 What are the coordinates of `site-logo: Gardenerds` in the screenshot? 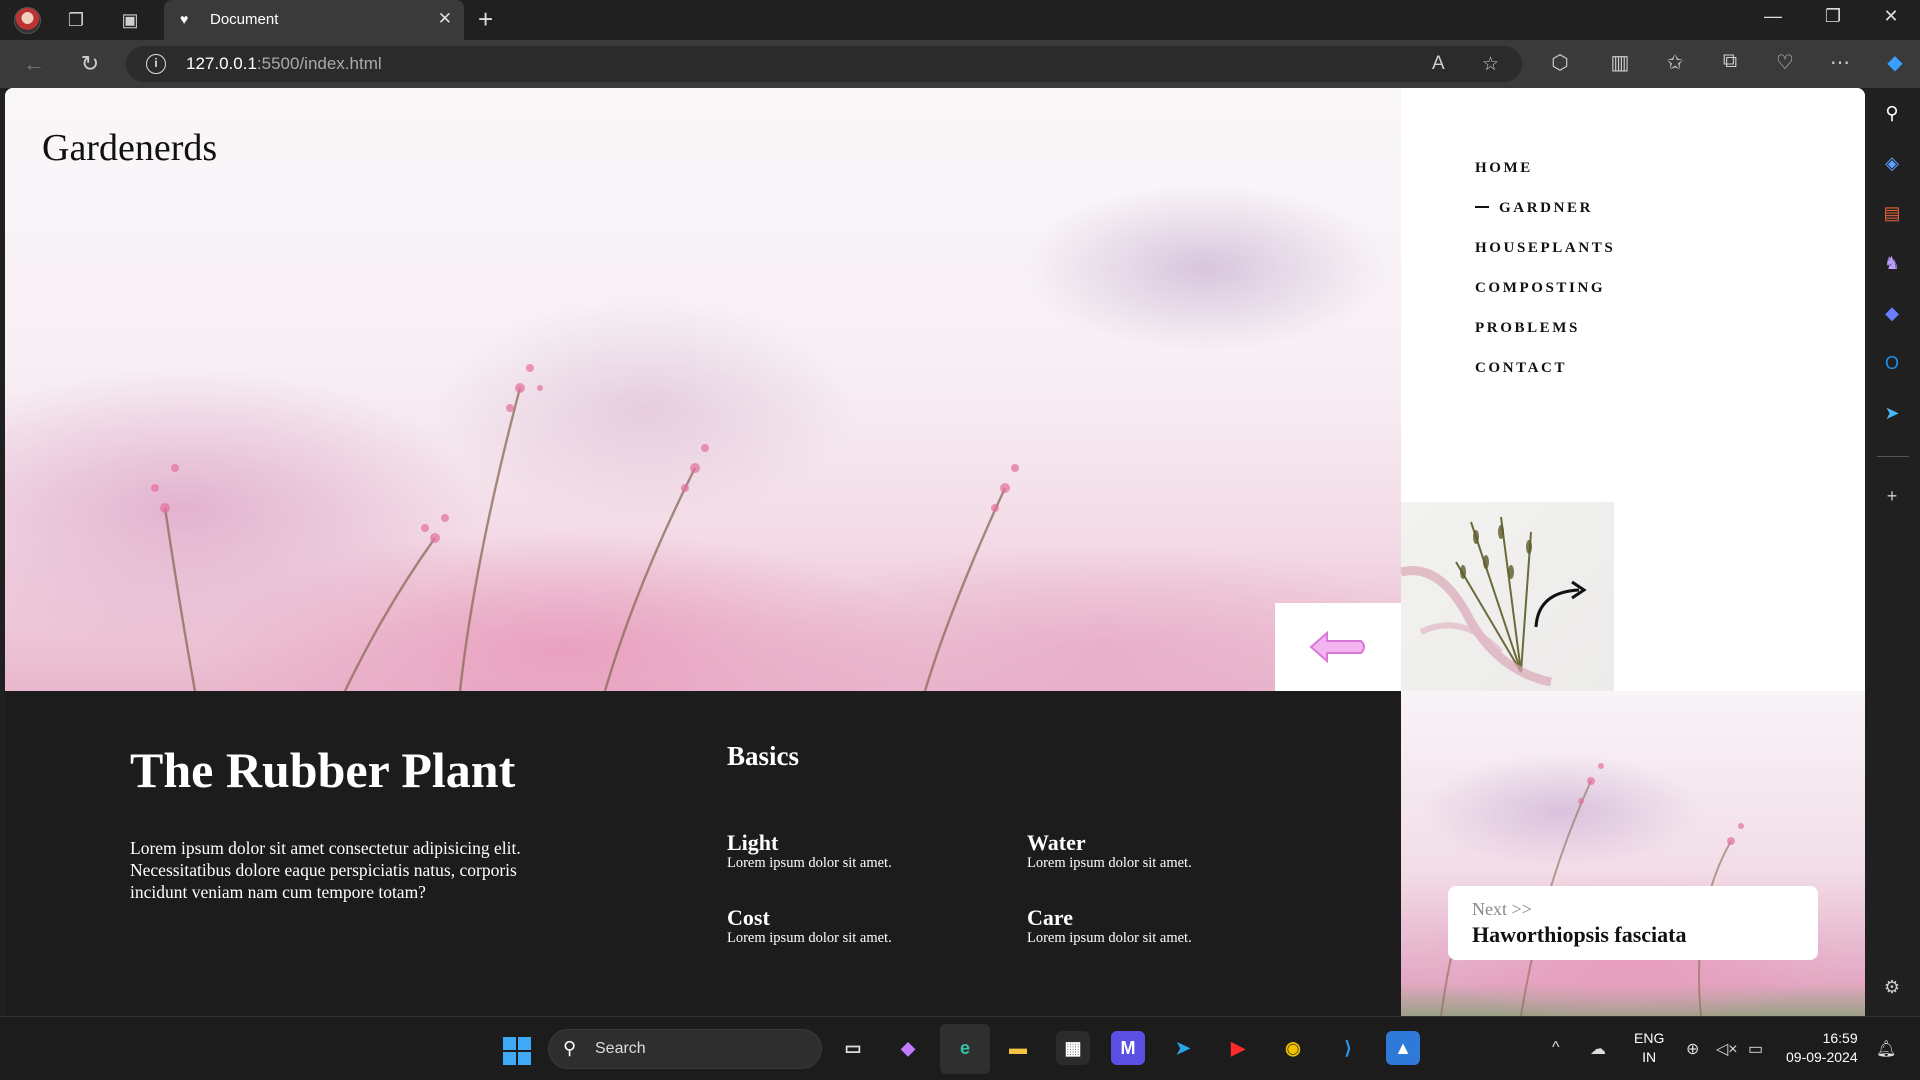 It's located at (129, 148).